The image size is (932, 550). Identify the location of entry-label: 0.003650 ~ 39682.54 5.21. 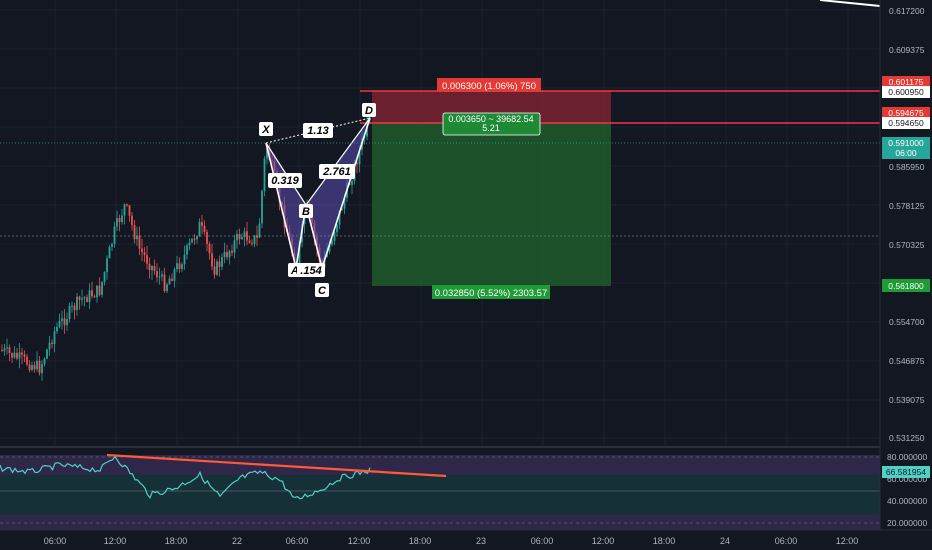
(491, 124).